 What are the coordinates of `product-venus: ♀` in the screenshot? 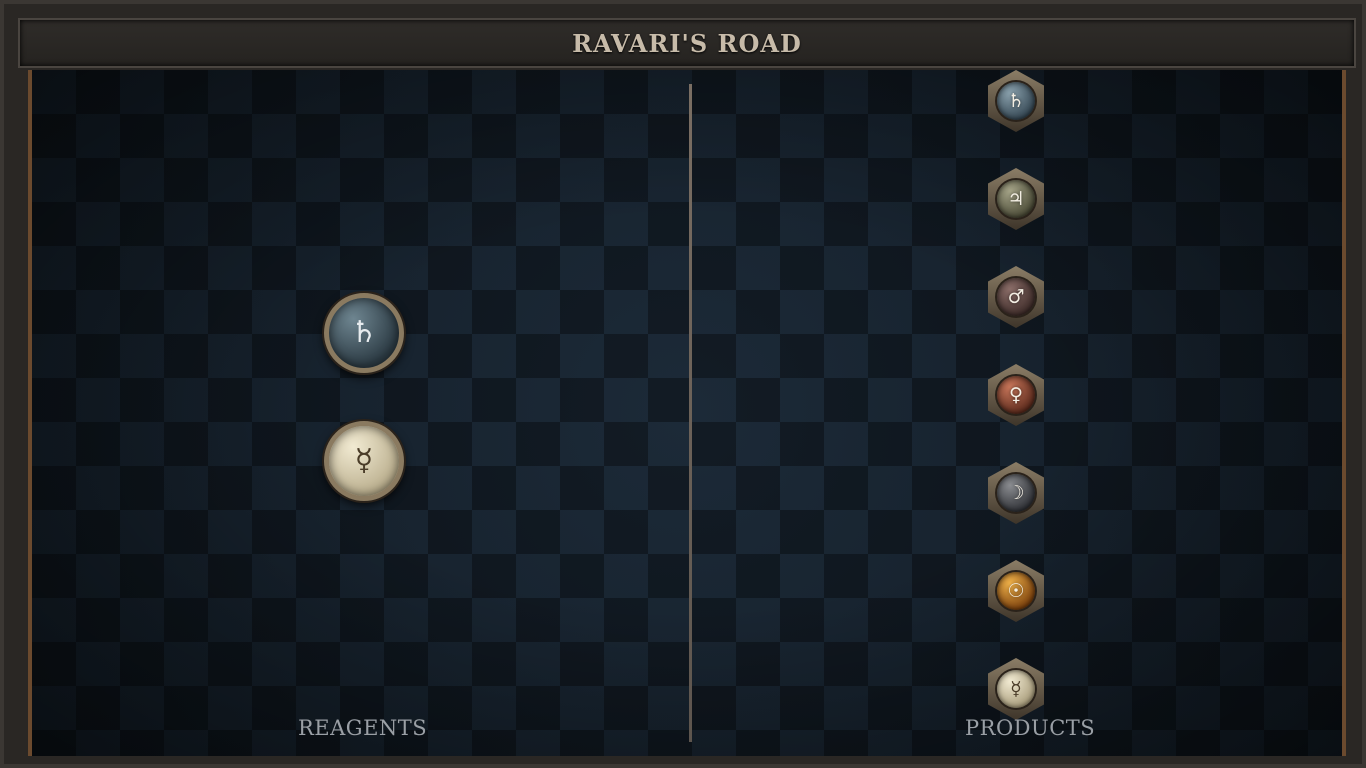 It's located at (1016, 395).